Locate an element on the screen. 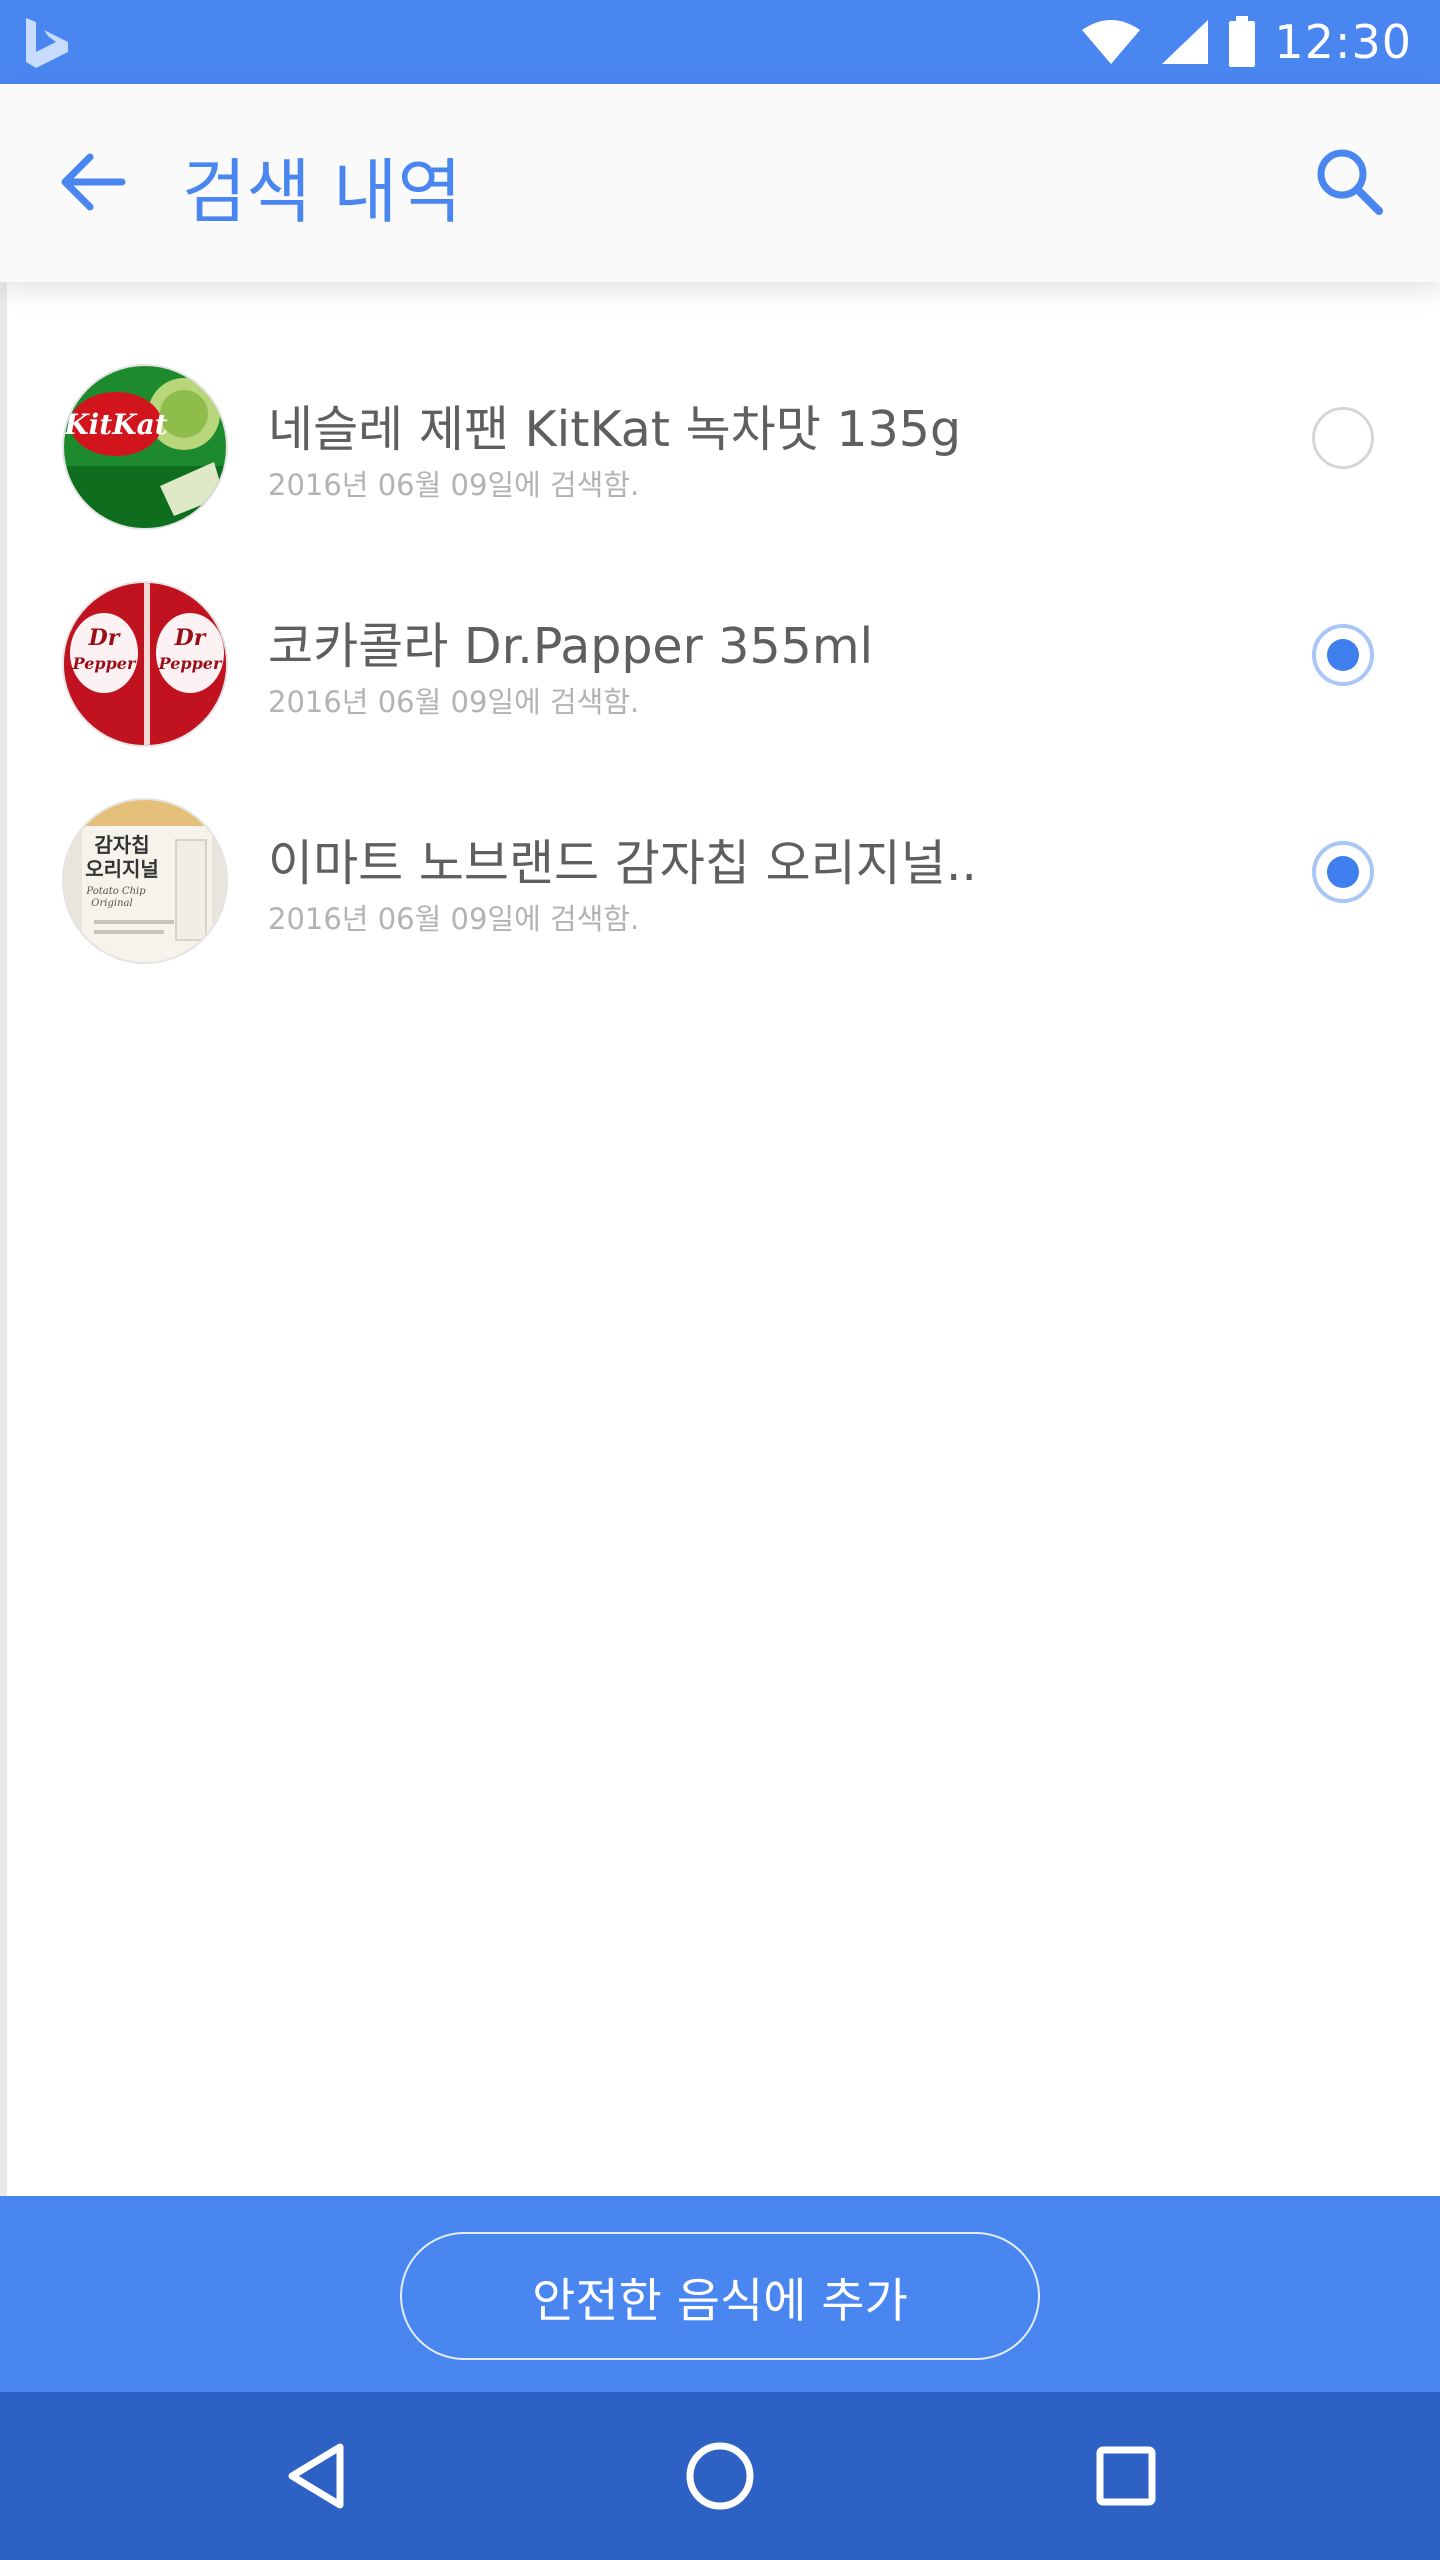  chips-label-line1: 감자칩 is located at coordinates (121, 845).